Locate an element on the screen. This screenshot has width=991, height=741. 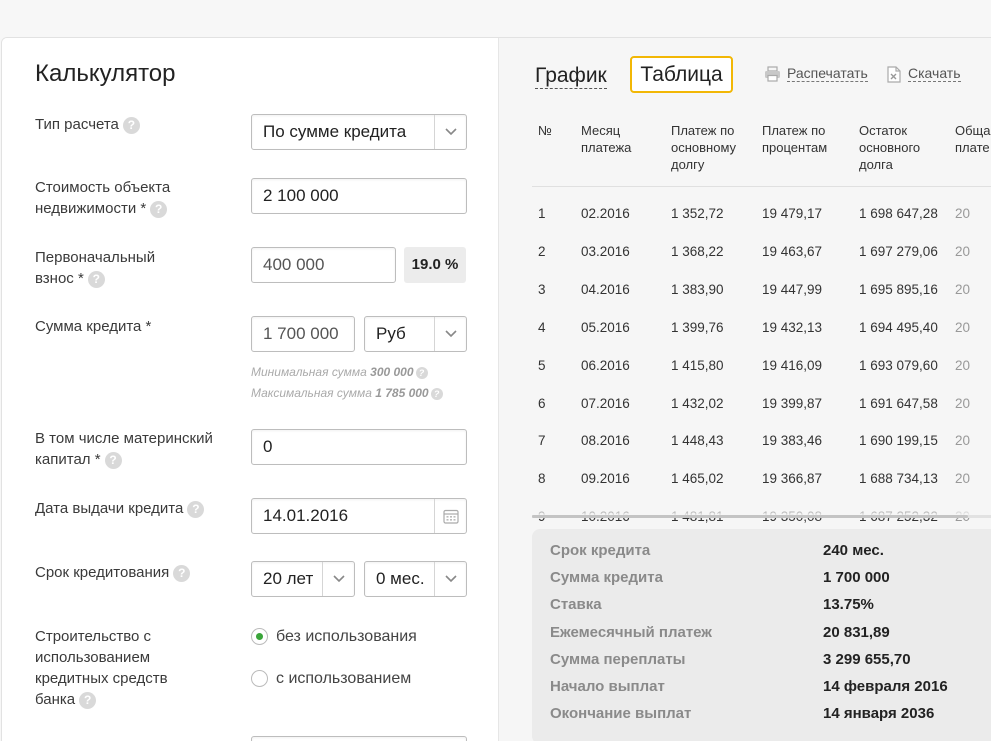
radio-with-bank: с использованием is located at coordinates (331, 679).